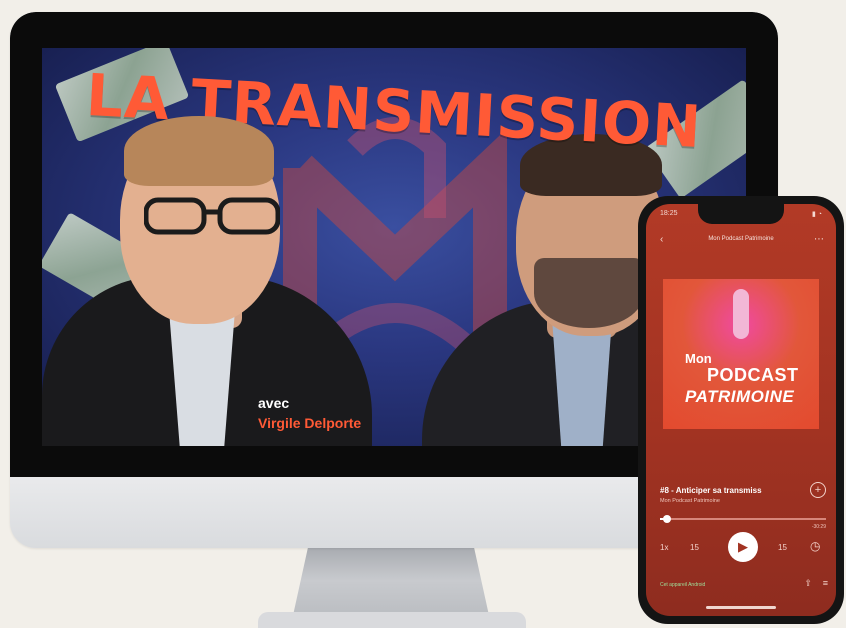 This screenshot has height=628, width=846. I want to click on sleep-timer-icon: ◷, so click(815, 546).